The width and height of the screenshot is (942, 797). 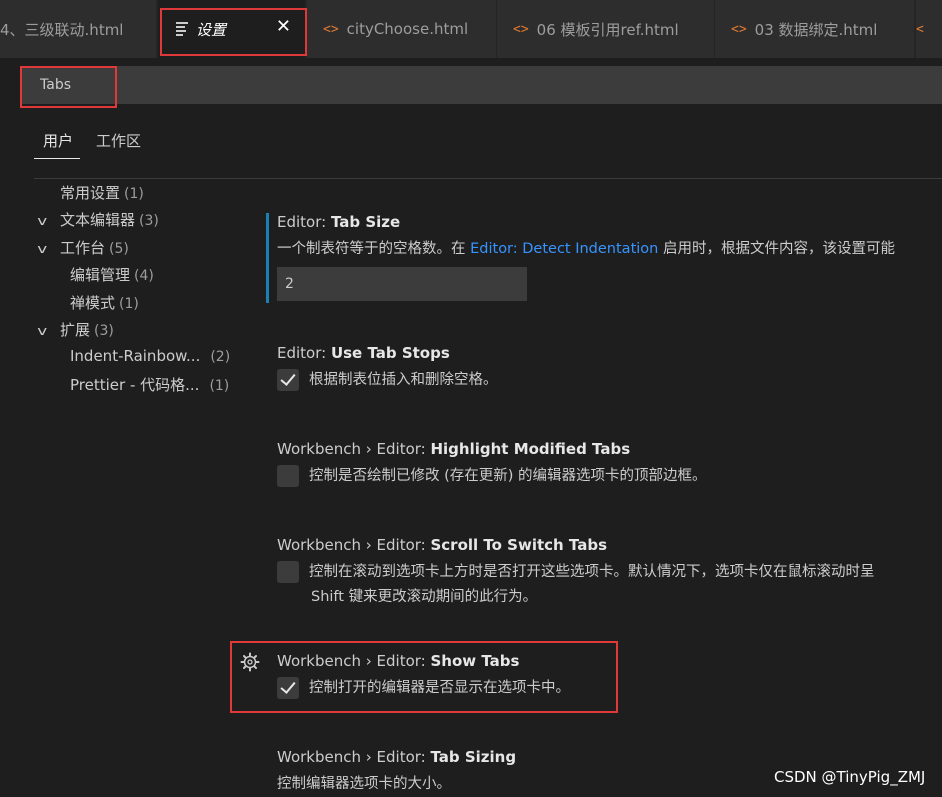 I want to click on toc-item-indent-rainbow: Indent-Rainbow... (2), so click(x=150, y=356).